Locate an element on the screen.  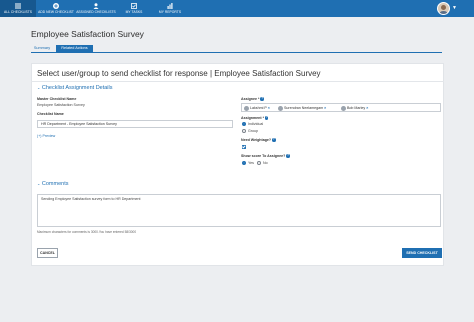
assignment-label-text: Assignment is located at coordinates (251, 118).